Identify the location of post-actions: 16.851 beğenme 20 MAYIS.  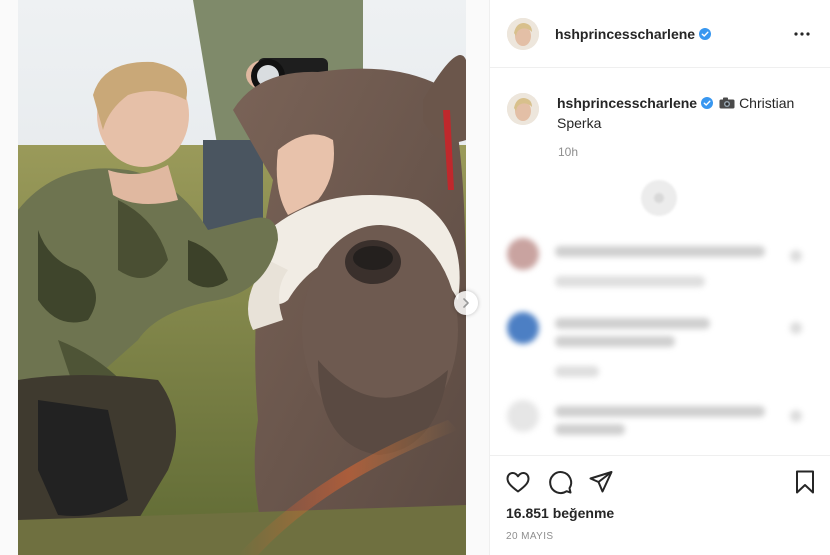
(660, 505).